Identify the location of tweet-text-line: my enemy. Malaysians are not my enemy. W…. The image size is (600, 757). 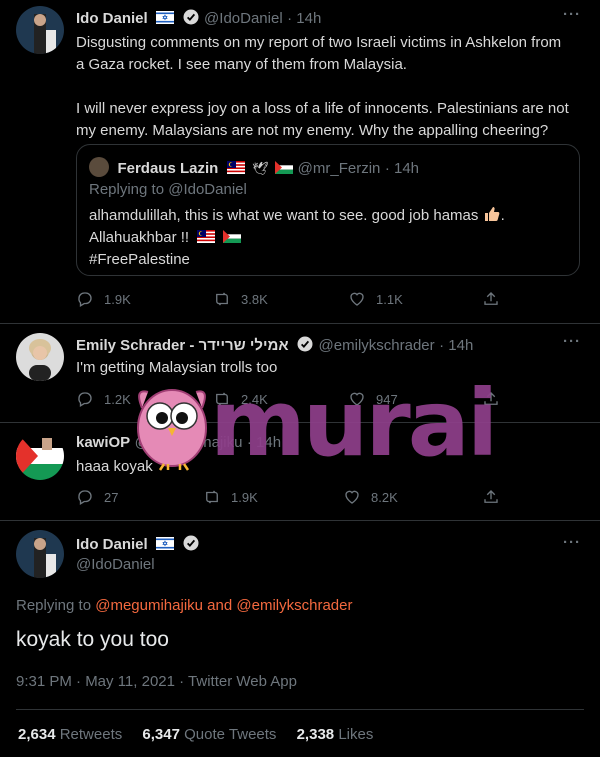
(312, 130).